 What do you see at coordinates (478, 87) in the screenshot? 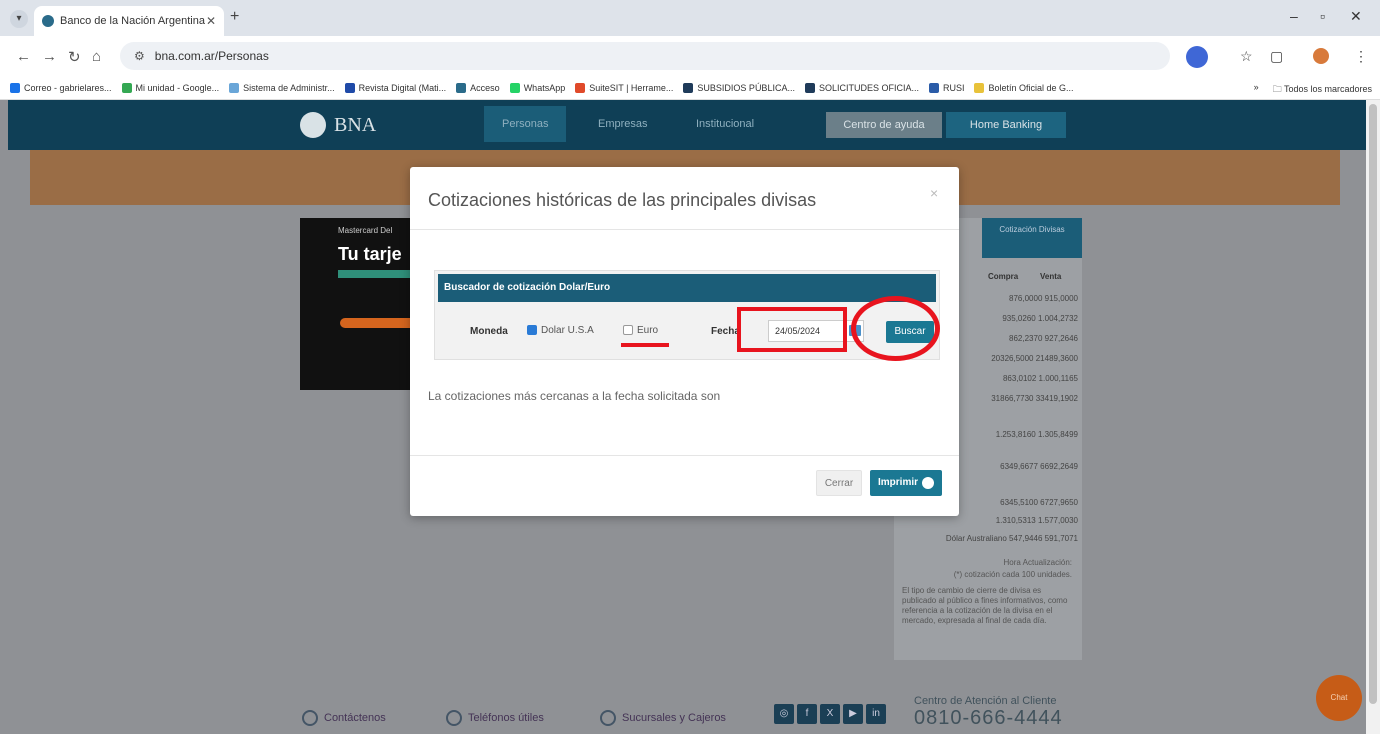
I see `bookmark-item: Acceso` at bounding box center [478, 87].